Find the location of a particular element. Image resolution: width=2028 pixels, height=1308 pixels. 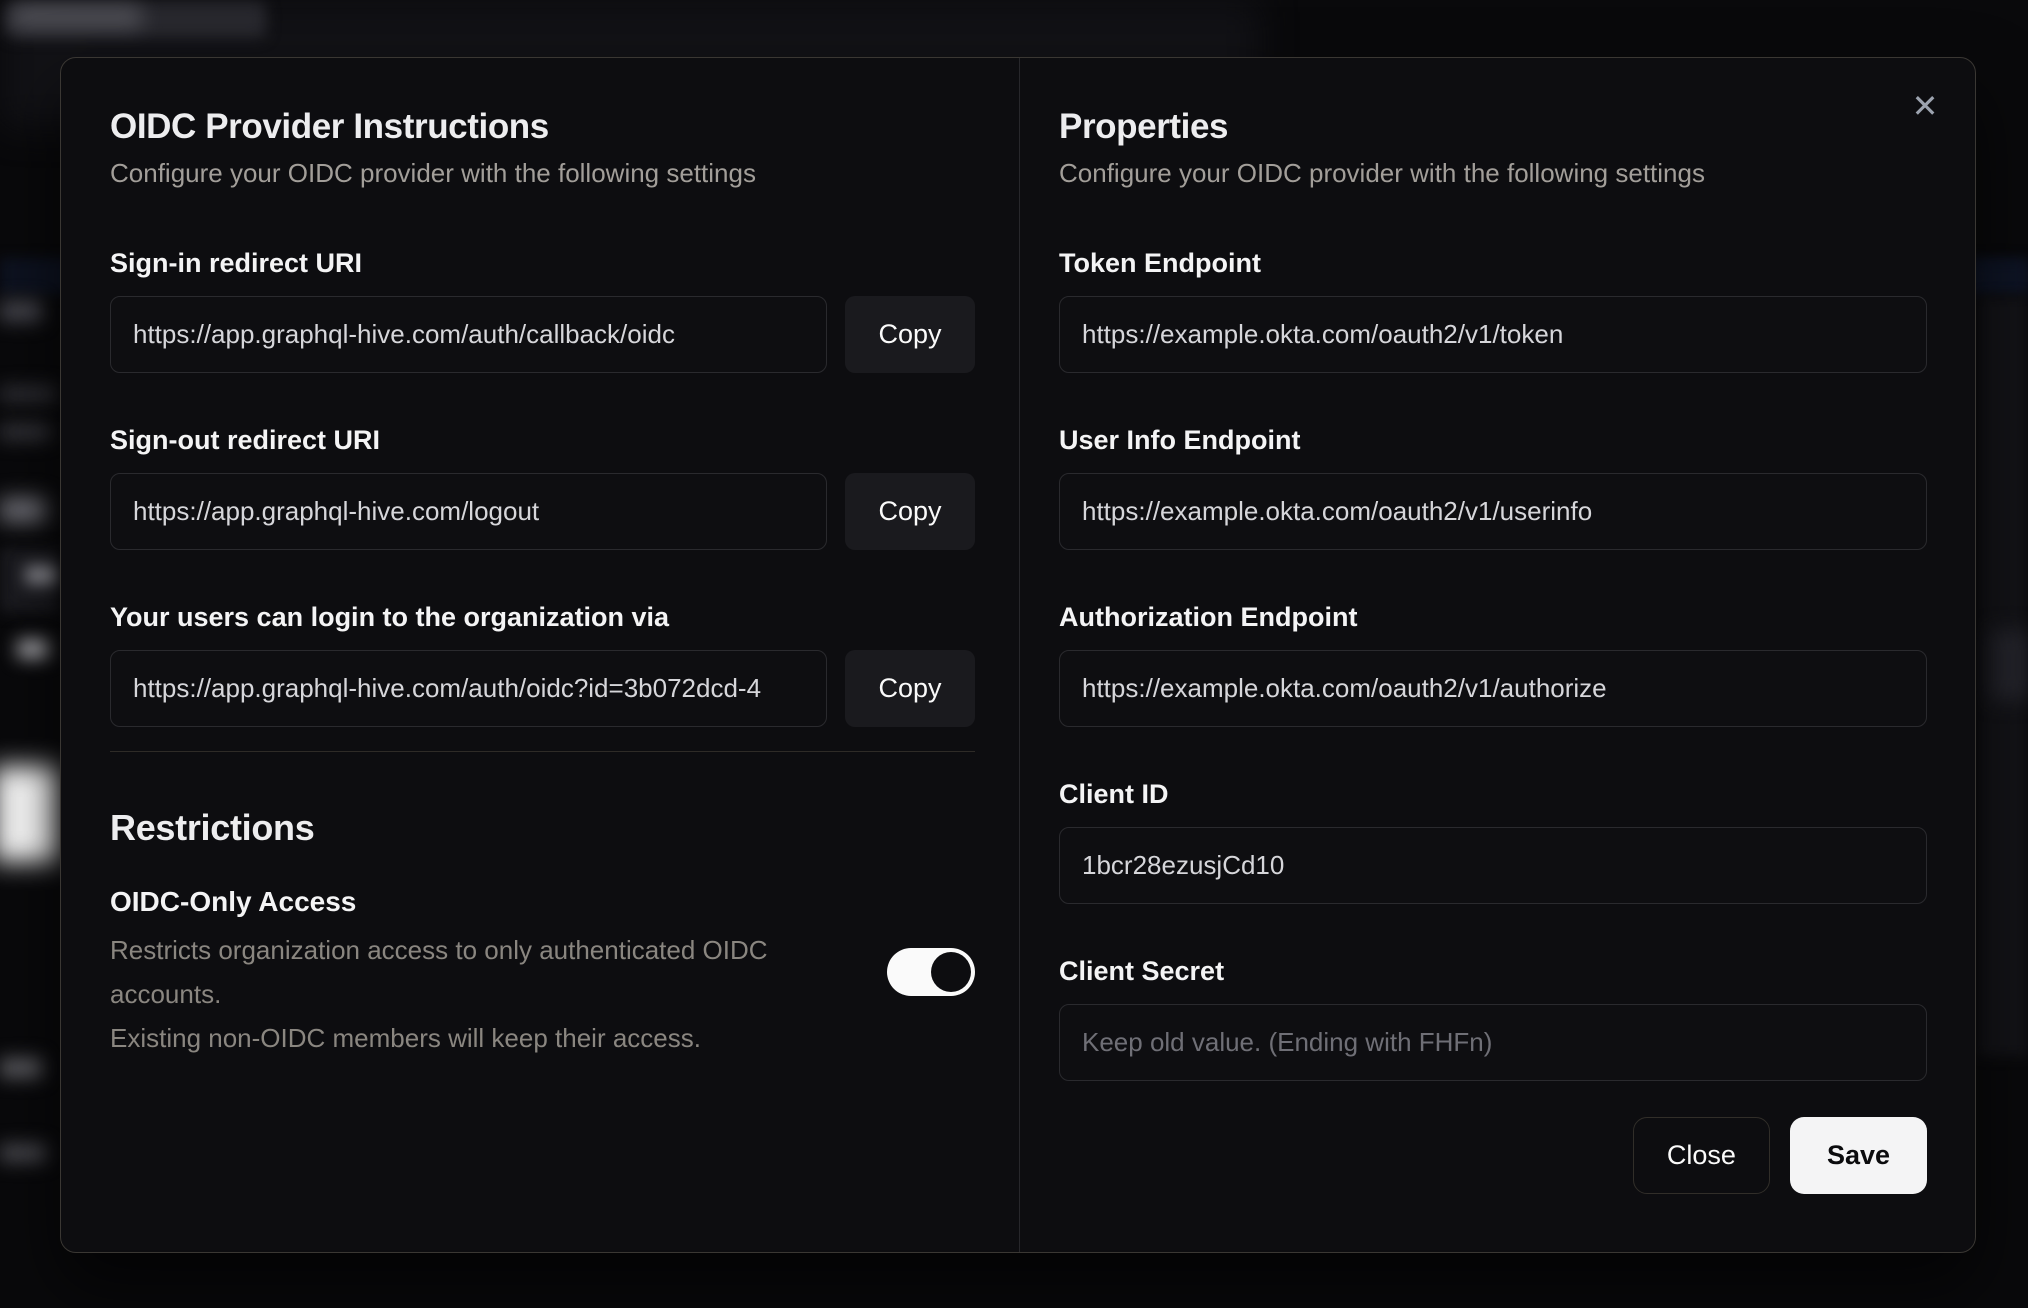

close-icon: ✕ is located at coordinates (1925, 106).